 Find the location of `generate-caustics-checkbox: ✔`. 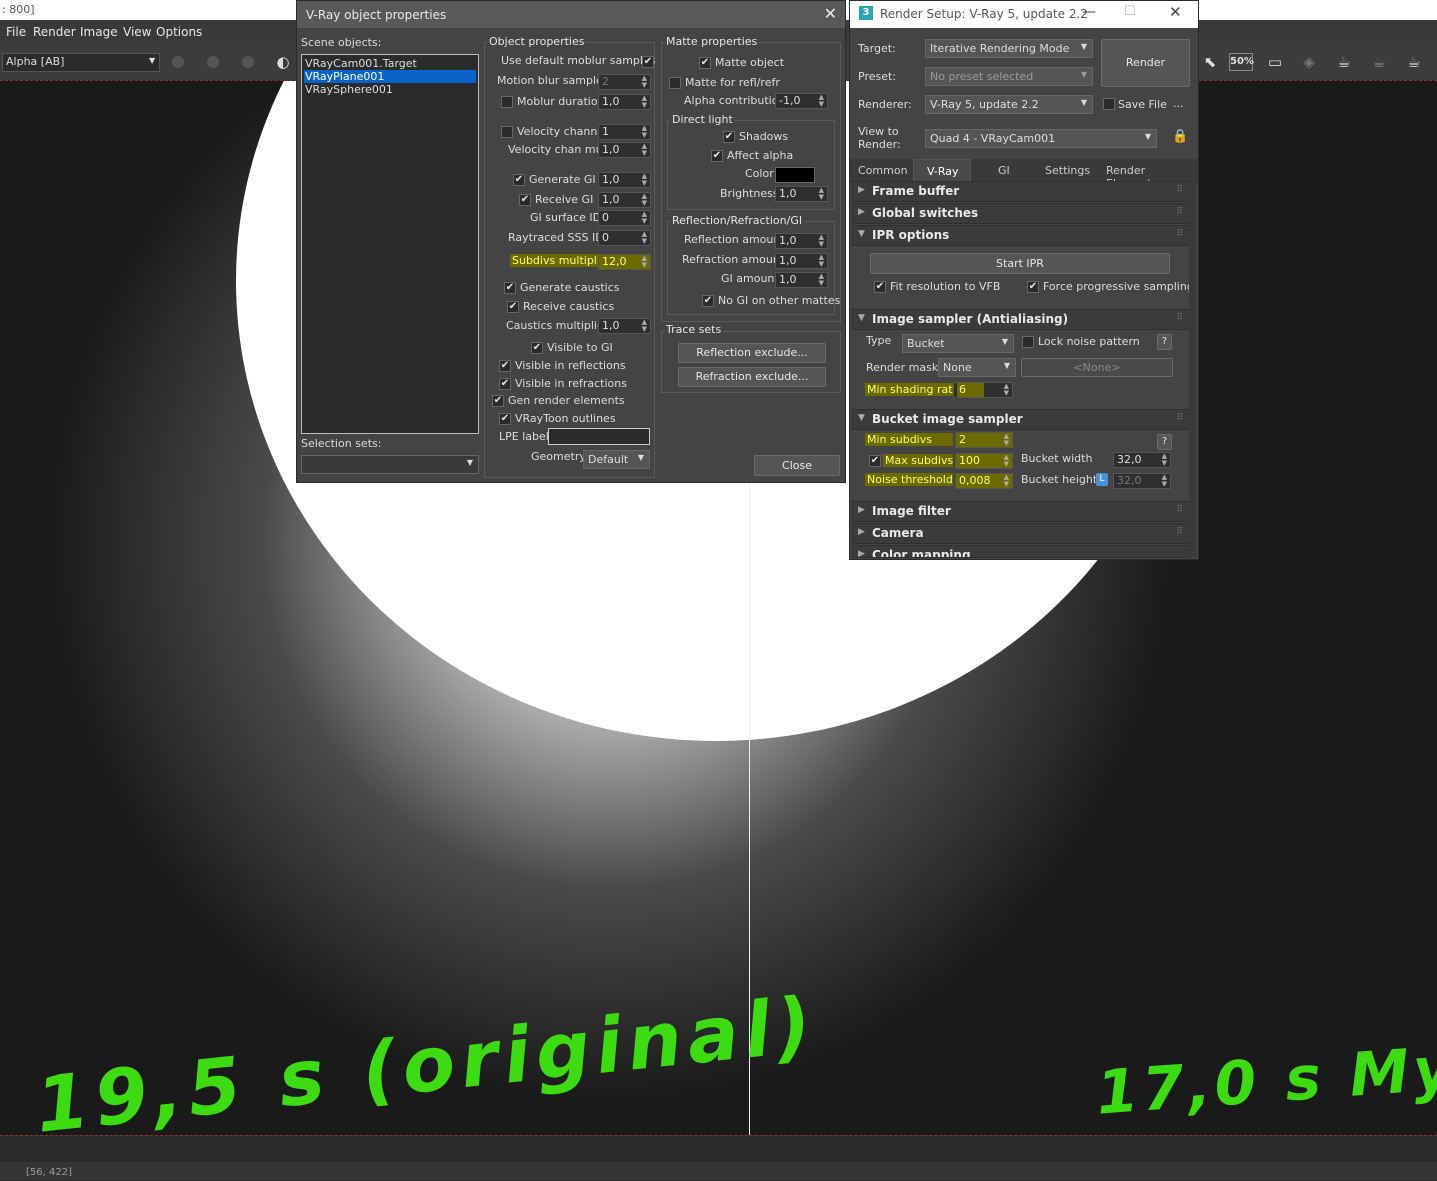

generate-caustics-checkbox: ✔ is located at coordinates (510, 288).